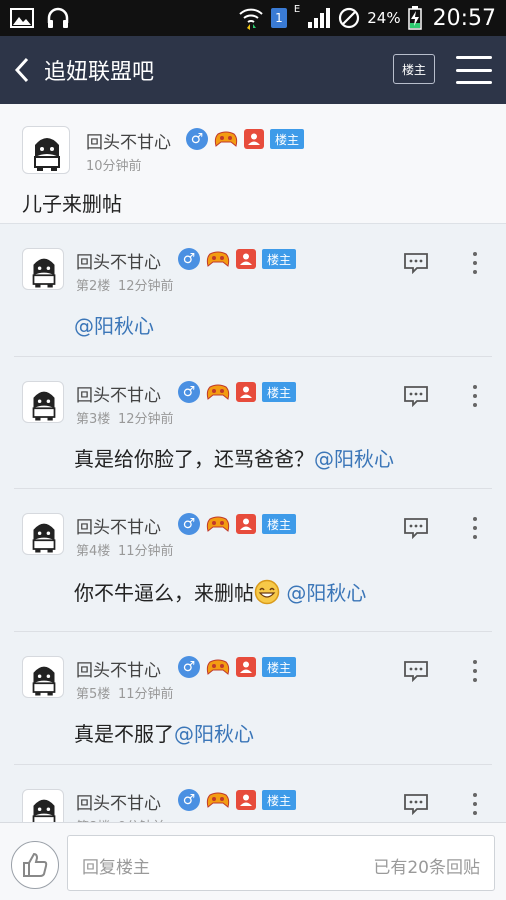 The width and height of the screenshot is (506, 900). What do you see at coordinates (72, 204) in the screenshot?
I see `post-content: 儿子来删帖` at bounding box center [72, 204].